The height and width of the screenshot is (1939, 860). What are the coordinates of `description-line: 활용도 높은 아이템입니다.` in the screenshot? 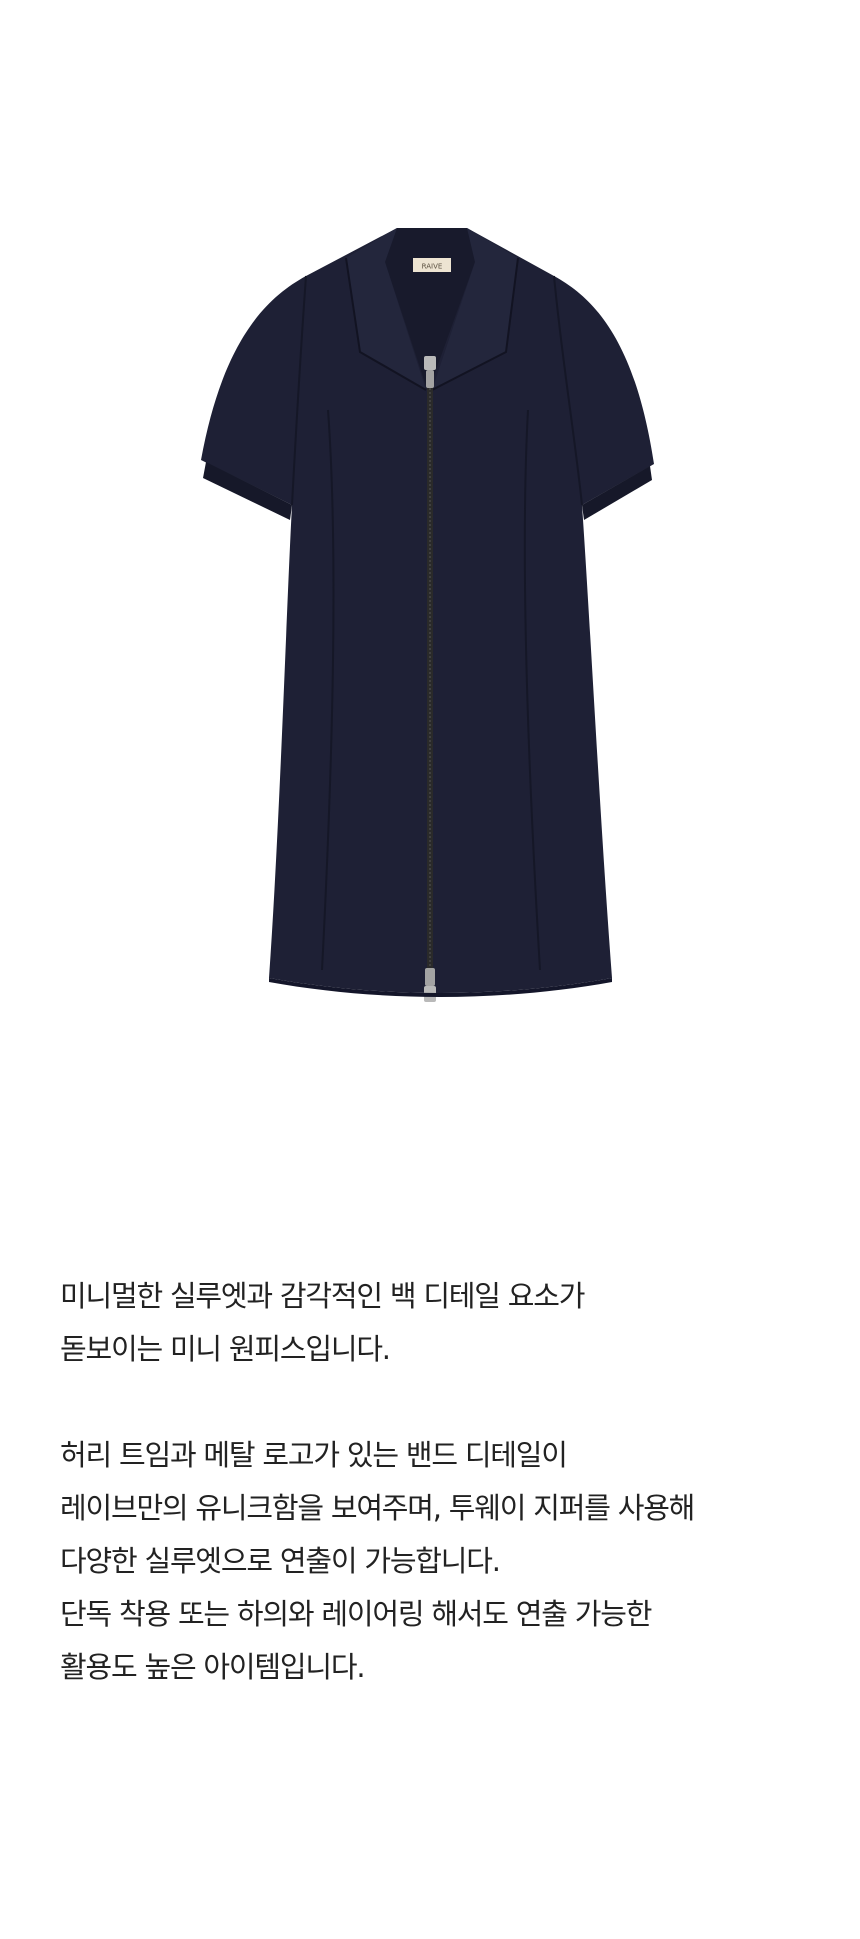 It's located at (213, 1667).